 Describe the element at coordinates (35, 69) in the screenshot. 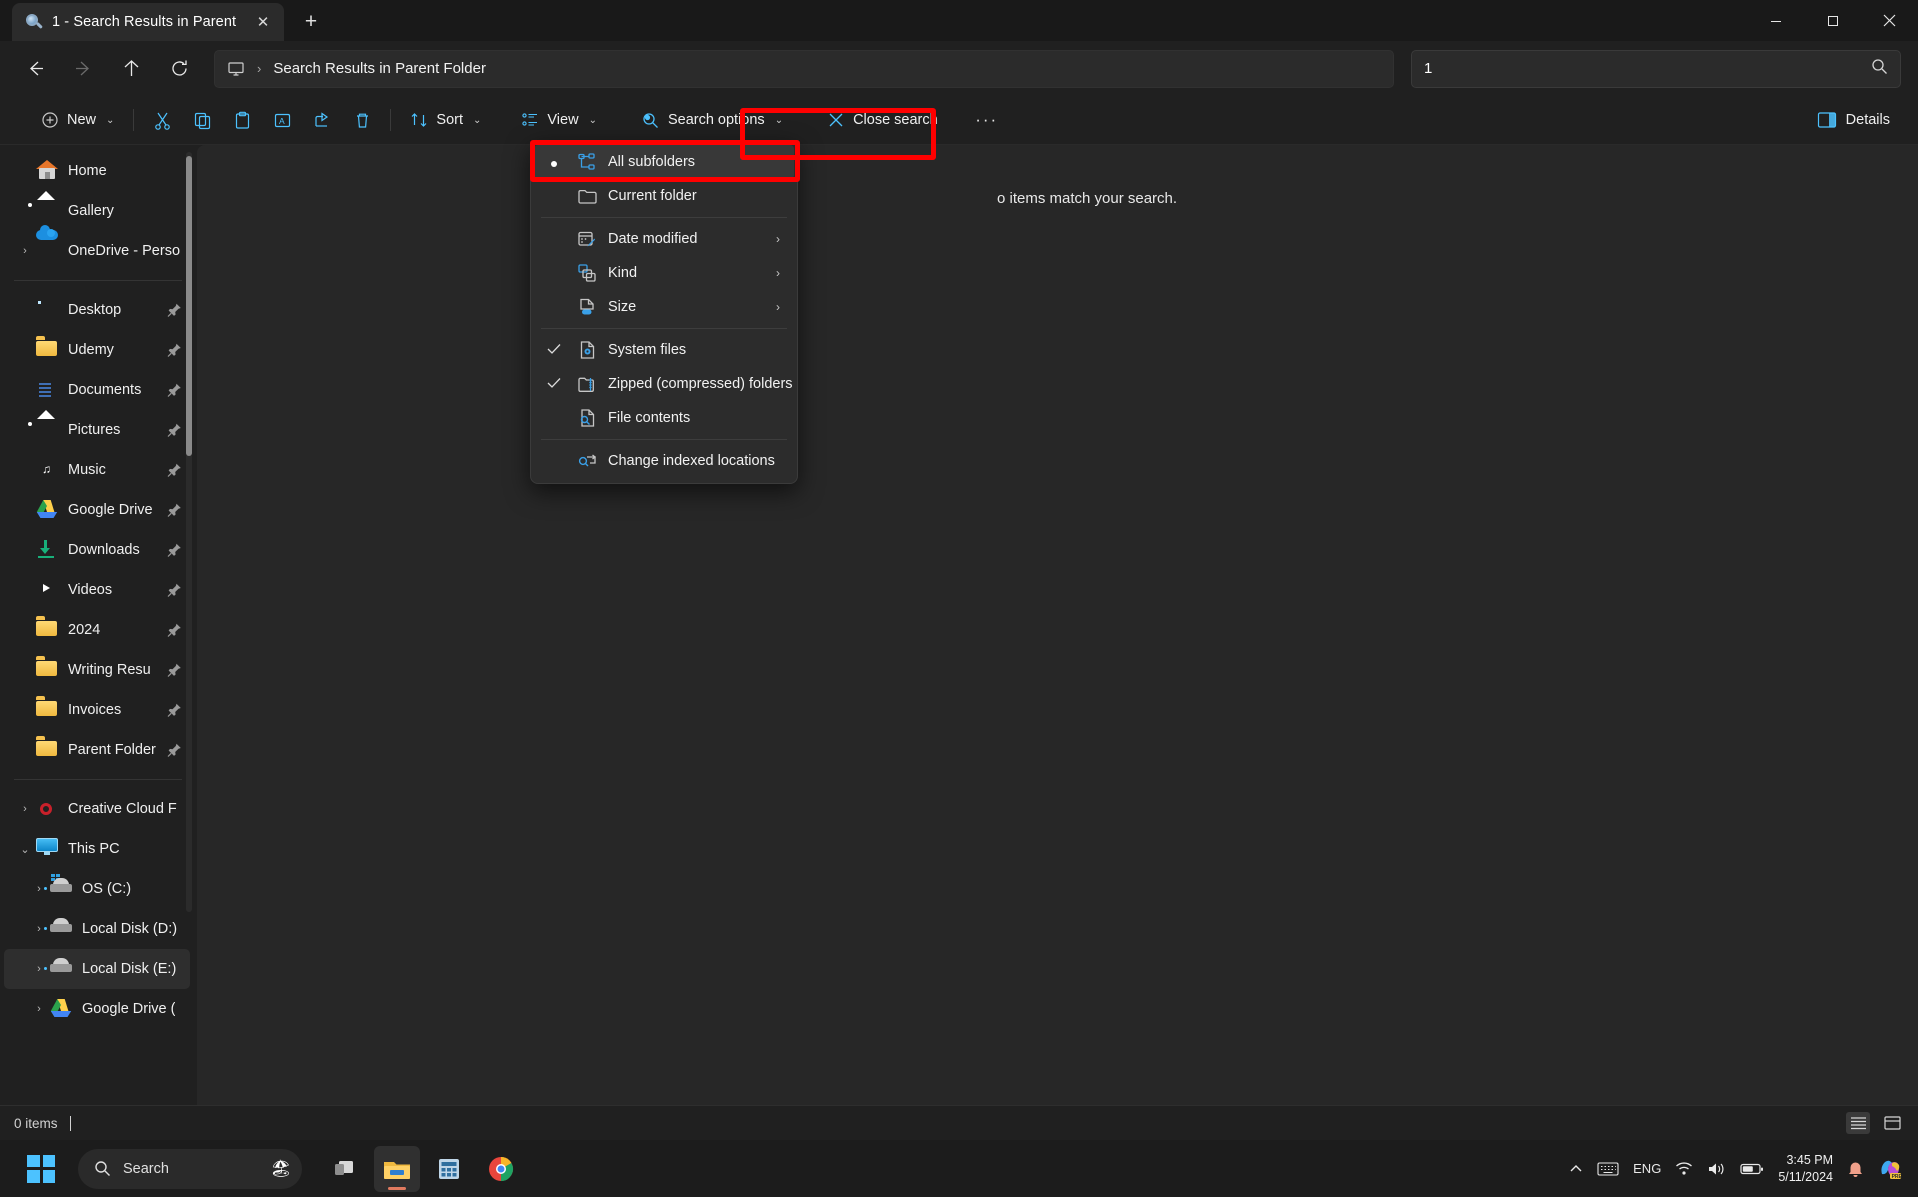

I see `back-button` at that location.